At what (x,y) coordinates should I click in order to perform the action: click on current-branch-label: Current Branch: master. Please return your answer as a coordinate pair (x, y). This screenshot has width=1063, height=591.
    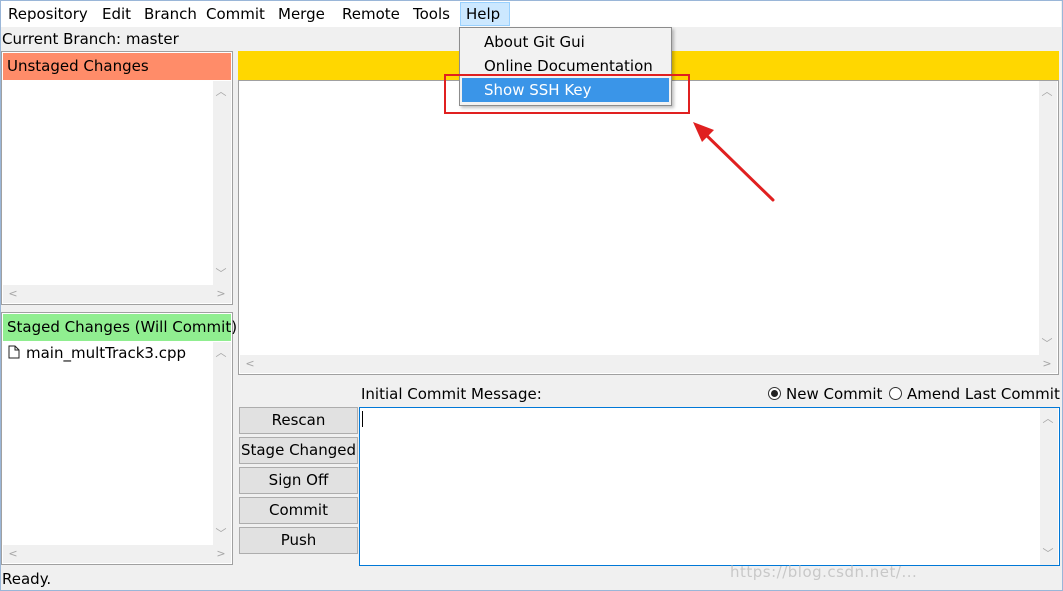
    Looking at the image, I should click on (90, 39).